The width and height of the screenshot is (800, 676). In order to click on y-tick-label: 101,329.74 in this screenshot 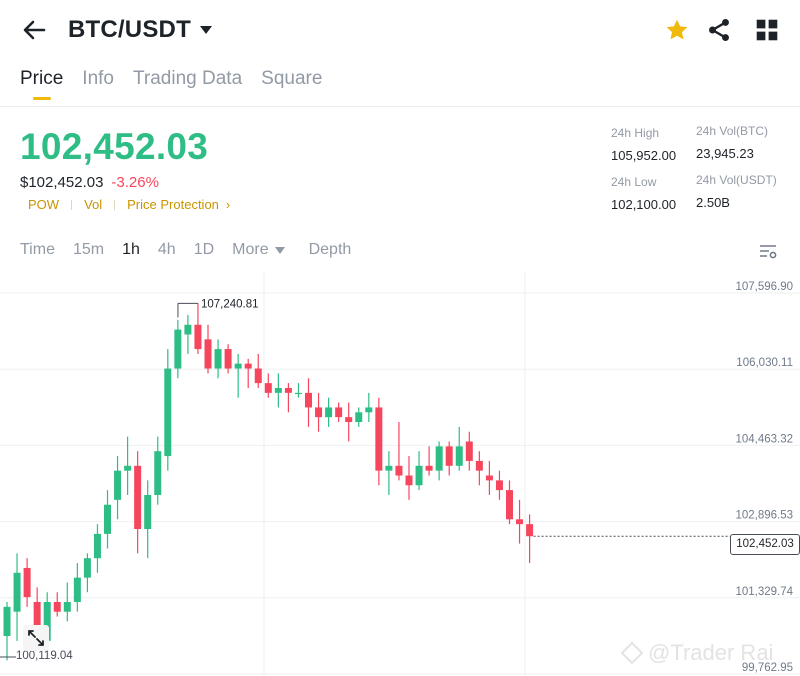, I will do `click(764, 592)`.